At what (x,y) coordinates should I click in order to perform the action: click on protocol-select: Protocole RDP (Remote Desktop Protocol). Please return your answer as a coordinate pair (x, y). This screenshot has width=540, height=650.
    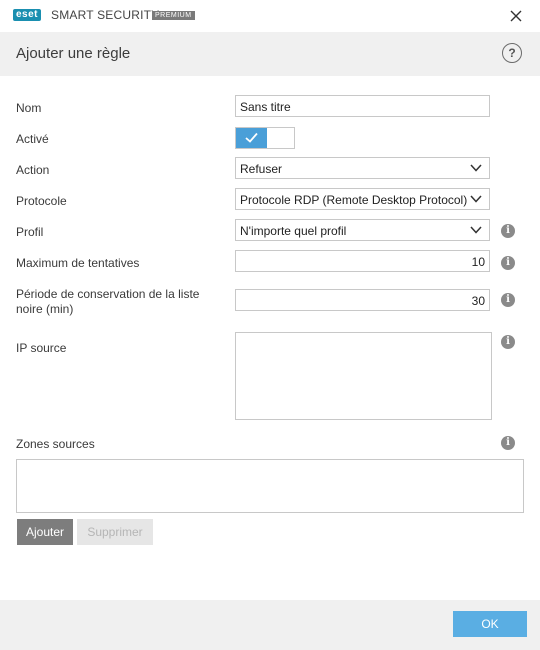
    Looking at the image, I should click on (362, 199).